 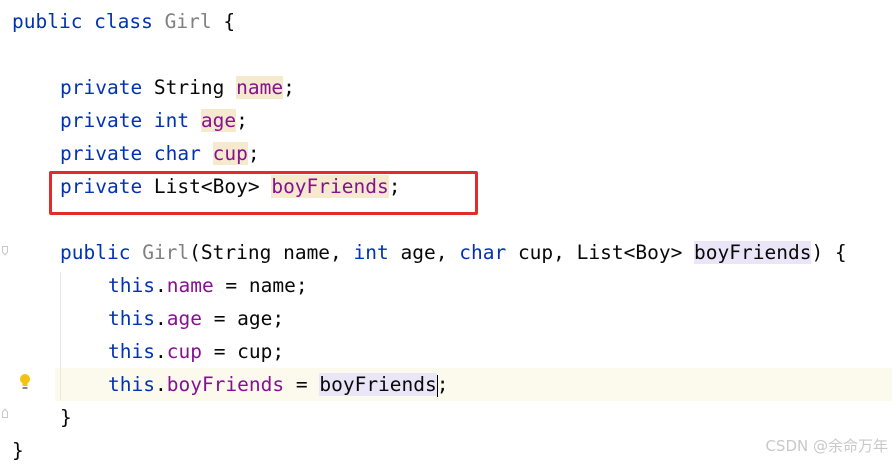 I want to click on code-line-field-cup: private char cup;, so click(x=160, y=153).